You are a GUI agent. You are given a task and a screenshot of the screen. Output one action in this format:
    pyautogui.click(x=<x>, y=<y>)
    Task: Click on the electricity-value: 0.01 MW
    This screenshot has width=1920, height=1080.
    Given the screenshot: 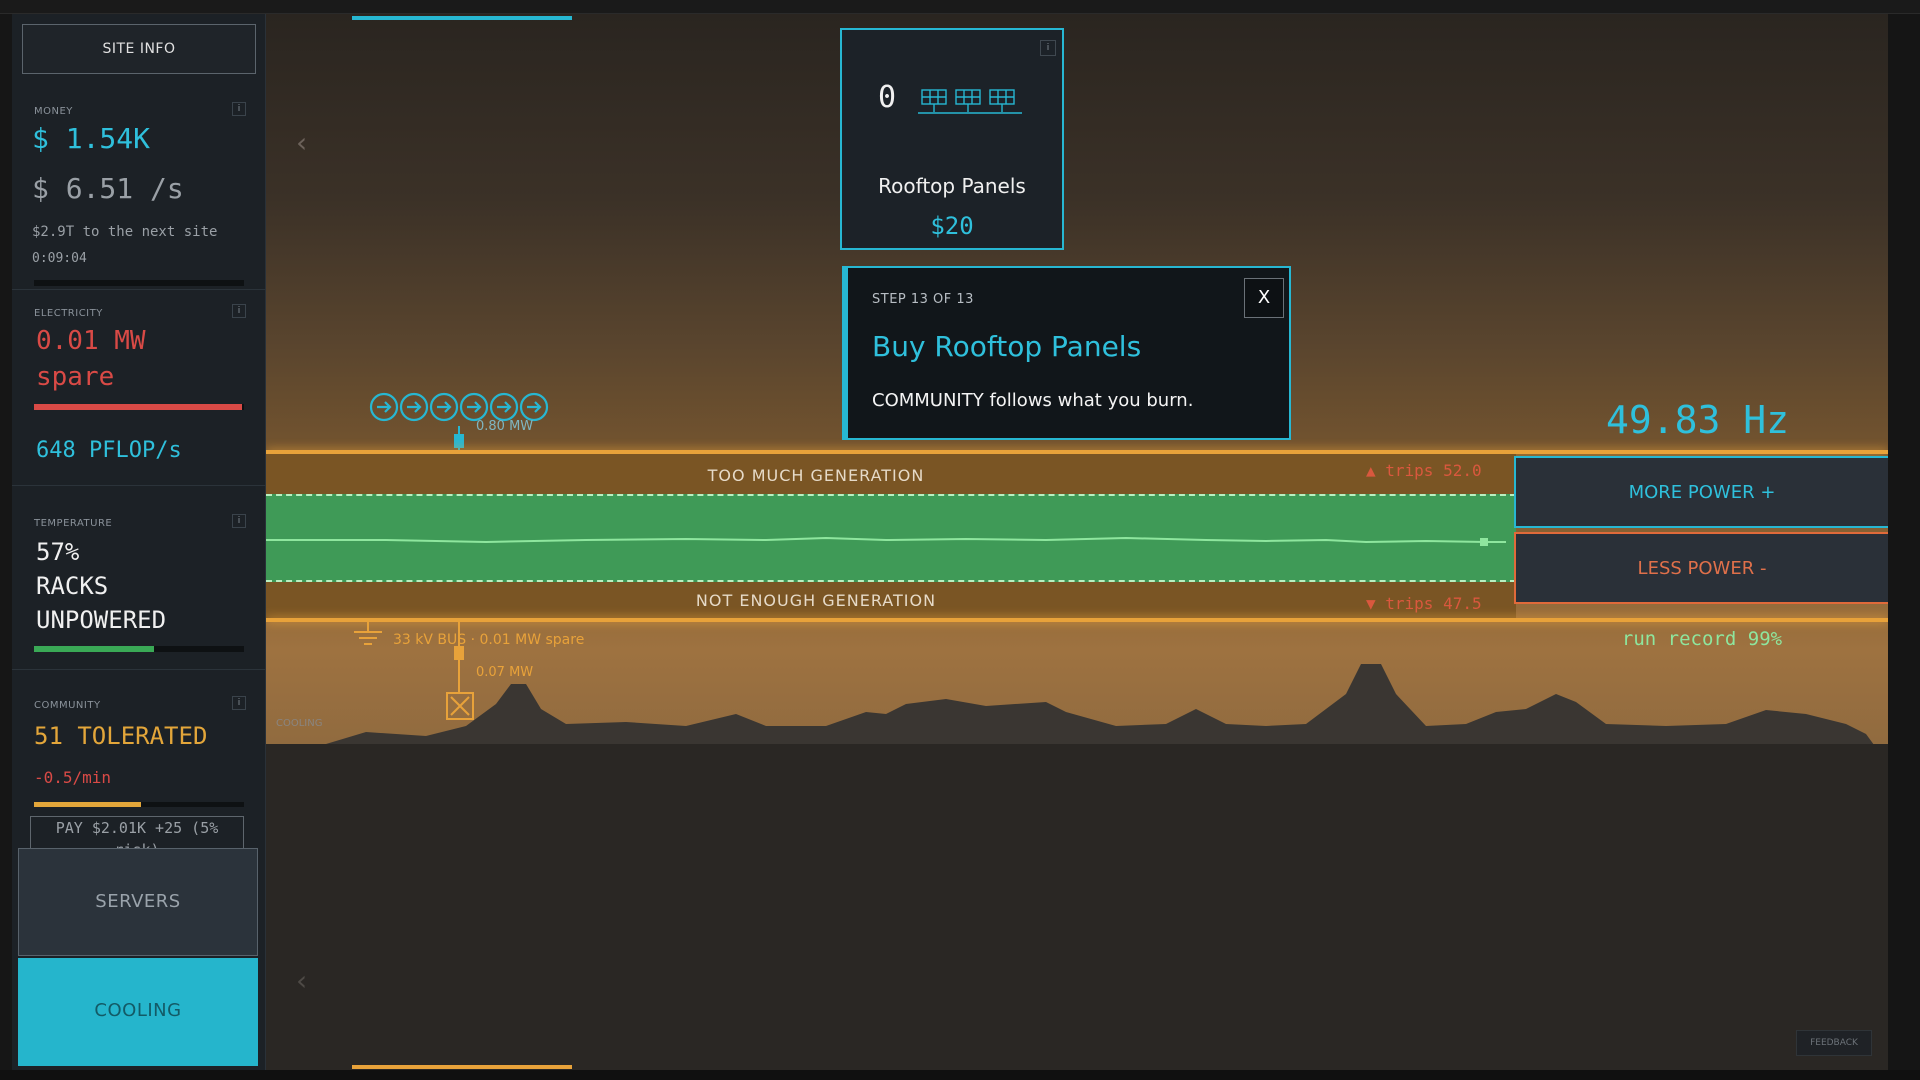 What is the action you would take?
    pyautogui.click(x=91, y=341)
    